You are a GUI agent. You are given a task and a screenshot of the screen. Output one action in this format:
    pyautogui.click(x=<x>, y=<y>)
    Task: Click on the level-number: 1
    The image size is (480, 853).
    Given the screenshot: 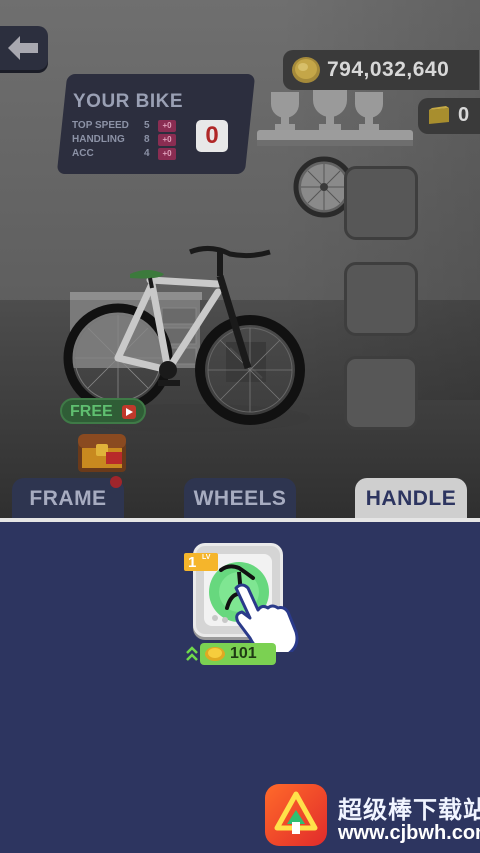 What is the action you would take?
    pyautogui.click(x=192, y=562)
    